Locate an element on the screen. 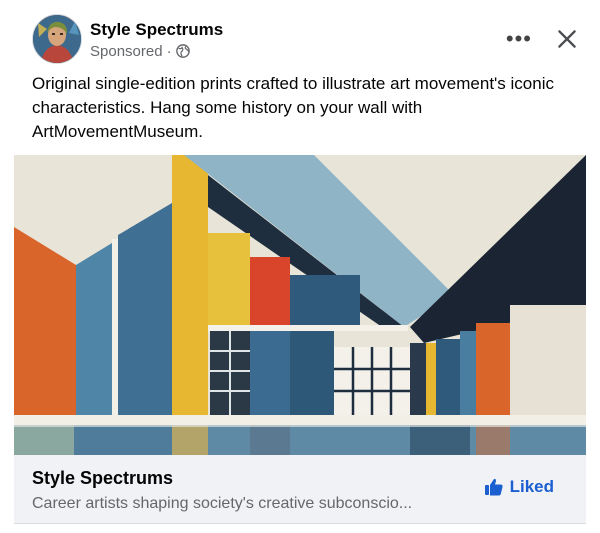 Image resolution: width=600 pixels, height=533 pixels. cta-title: Style Spectrums is located at coordinates (102, 478).